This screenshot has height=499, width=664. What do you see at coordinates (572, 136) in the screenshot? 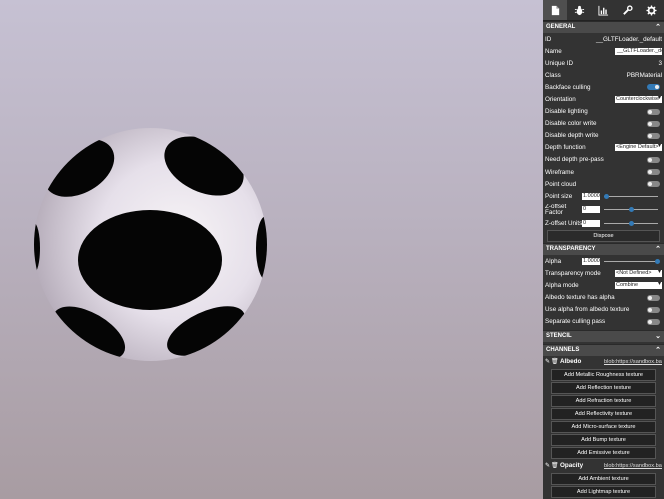
I see `disable-depth-write-label: Disable depth write` at bounding box center [572, 136].